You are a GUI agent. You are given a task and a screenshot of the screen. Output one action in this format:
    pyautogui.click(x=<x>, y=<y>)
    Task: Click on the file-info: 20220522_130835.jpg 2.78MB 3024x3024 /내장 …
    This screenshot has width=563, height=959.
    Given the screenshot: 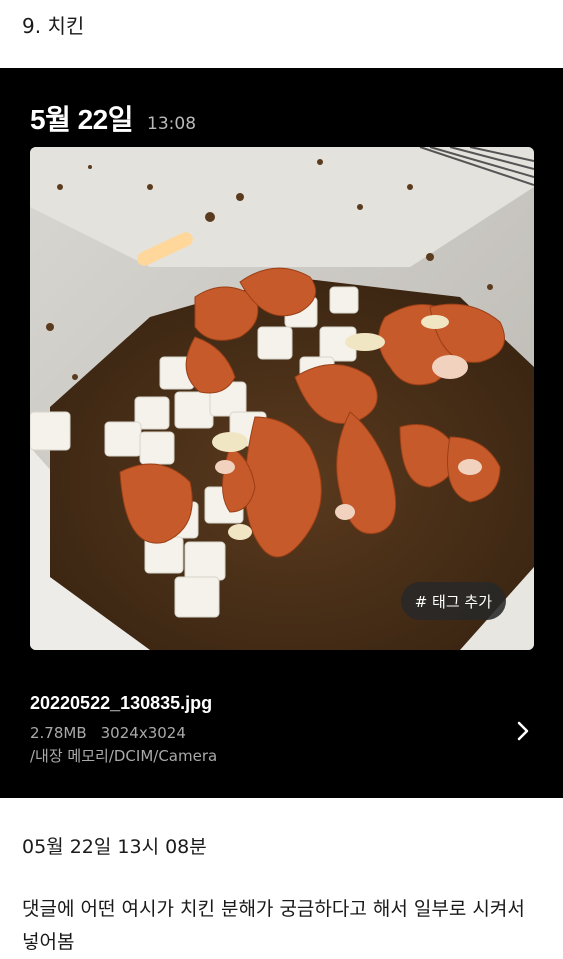 What is the action you would take?
    pyautogui.click(x=123, y=730)
    